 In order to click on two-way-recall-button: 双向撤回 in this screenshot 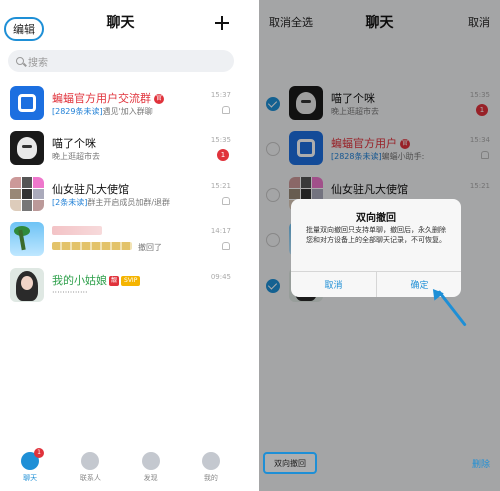, I will do `click(290, 463)`.